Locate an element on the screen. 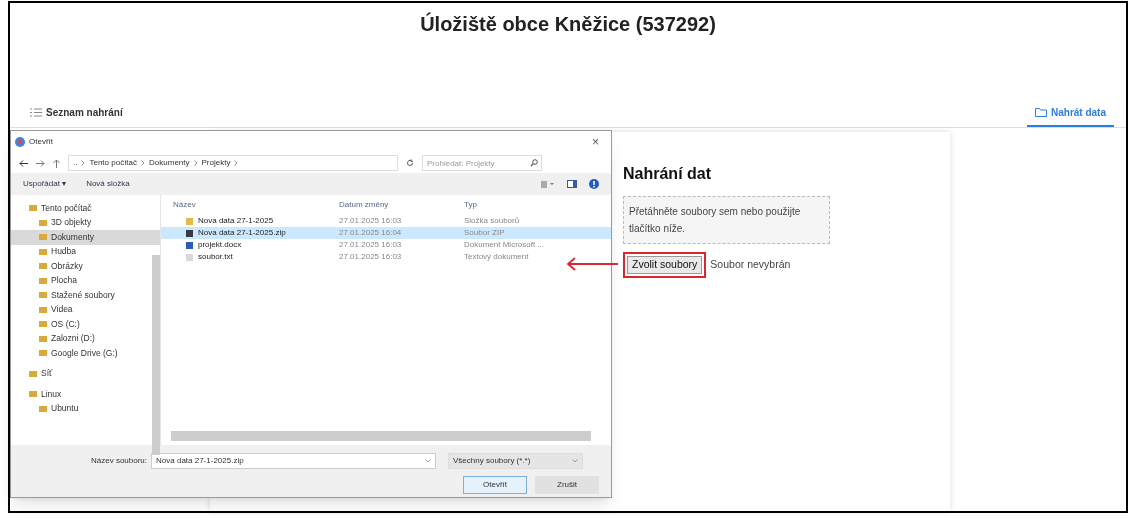 The width and height of the screenshot is (1136, 519). column-header: Typ is located at coordinates (501, 205).